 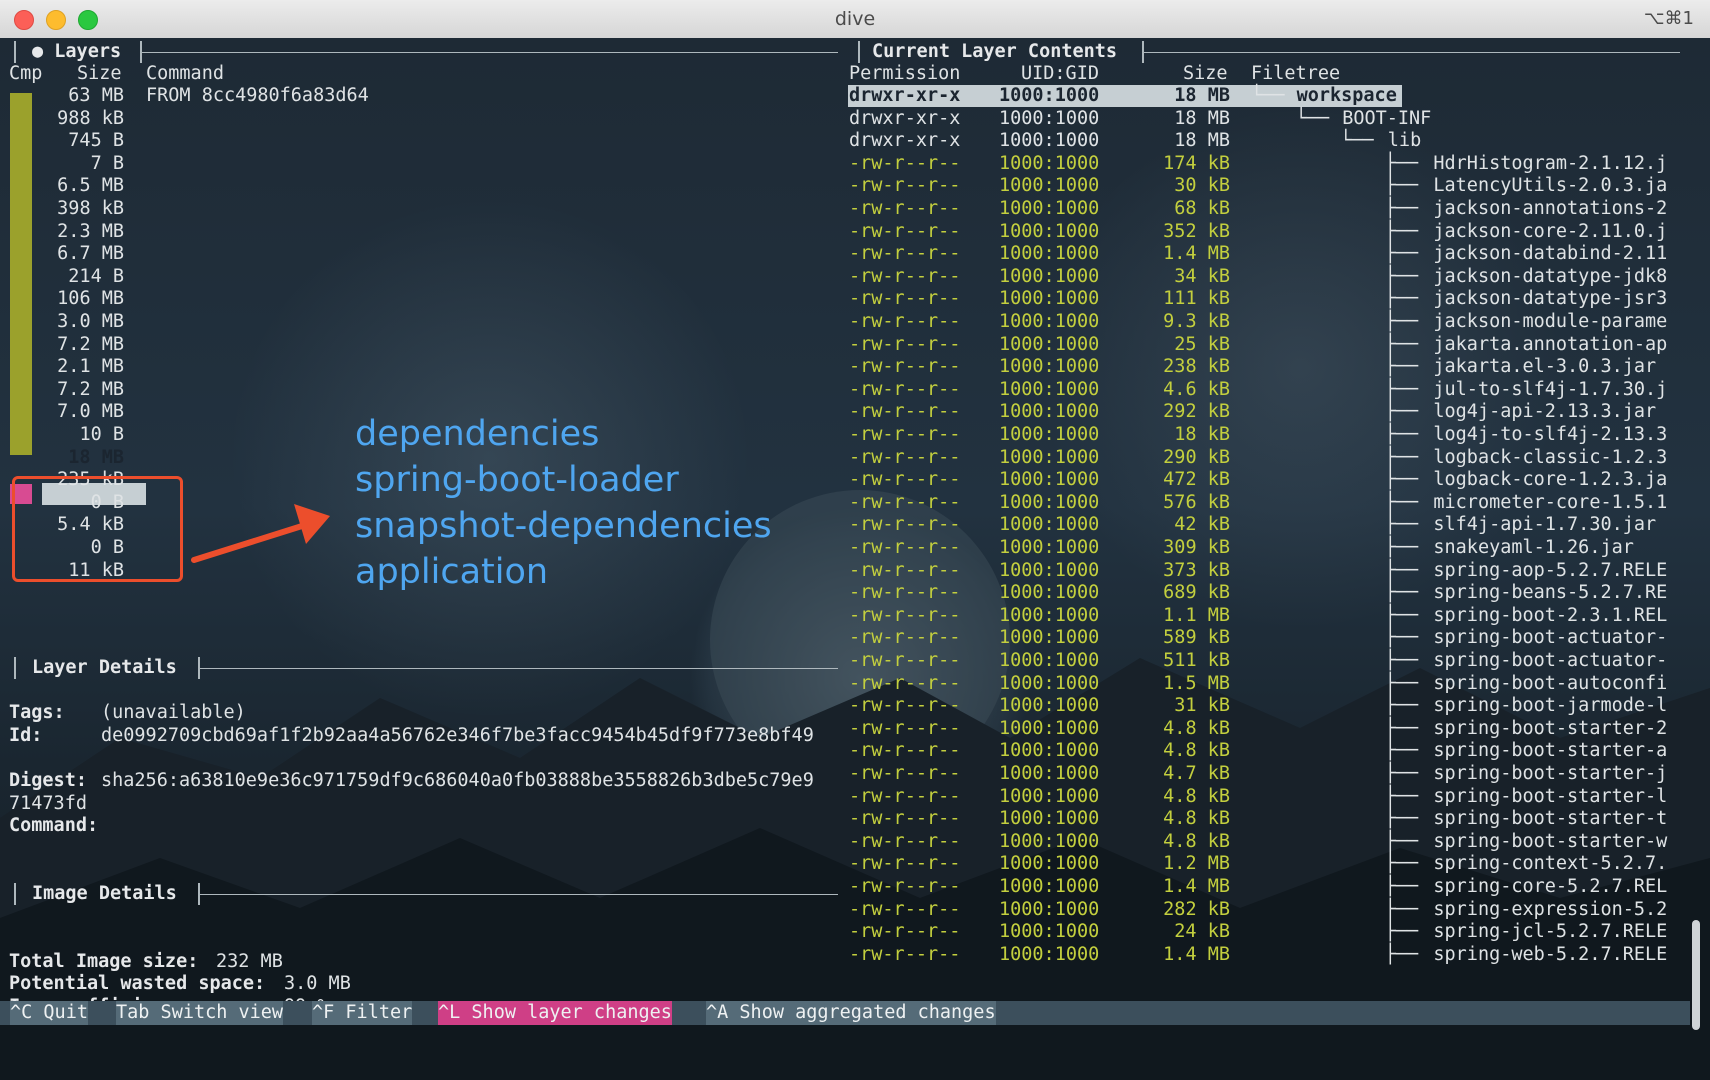 What do you see at coordinates (96, 276) in the screenshot?
I see `layer-size: 214 B` at bounding box center [96, 276].